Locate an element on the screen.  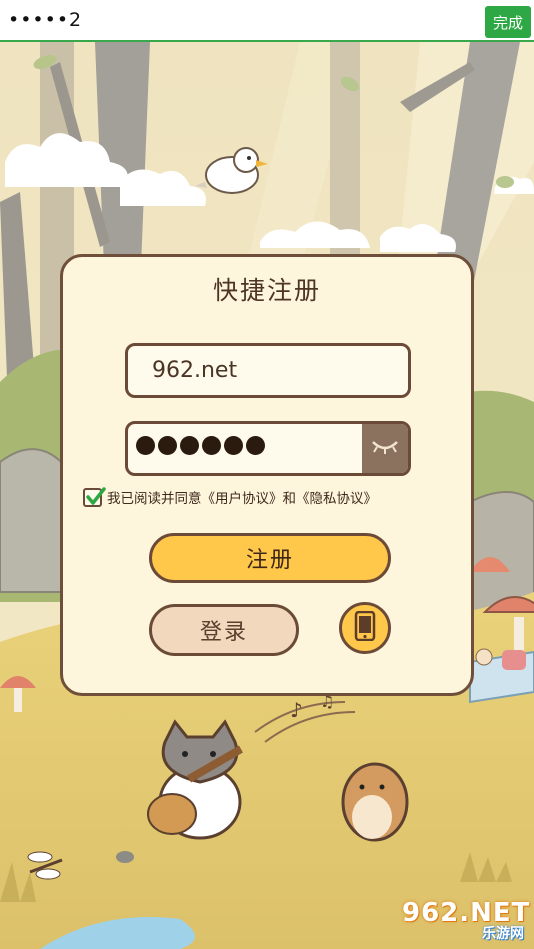
panel-title: 快捷注册 is located at coordinates (266, 290).